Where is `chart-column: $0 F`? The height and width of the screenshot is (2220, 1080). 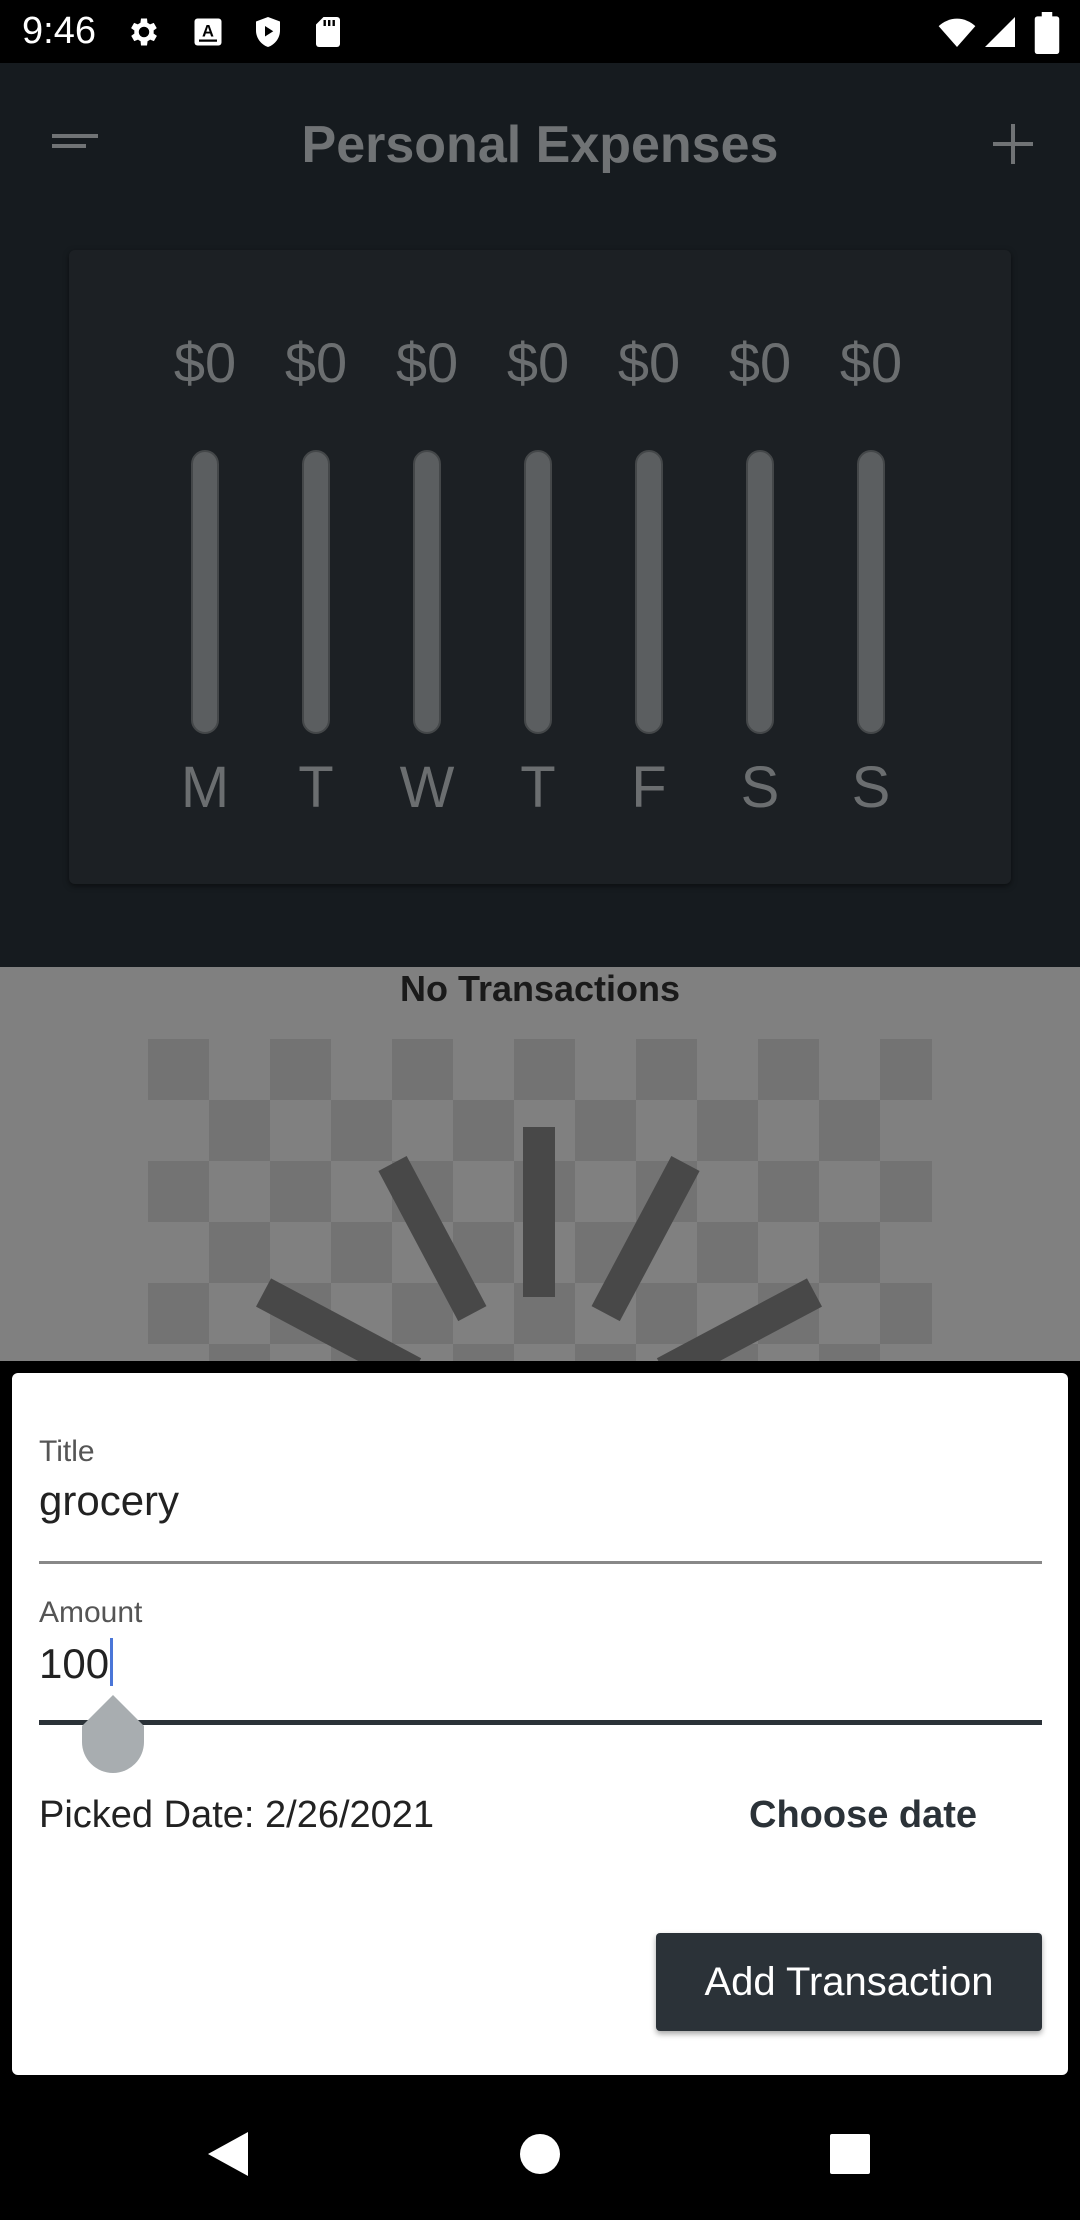
chart-column: $0 F is located at coordinates (649, 567).